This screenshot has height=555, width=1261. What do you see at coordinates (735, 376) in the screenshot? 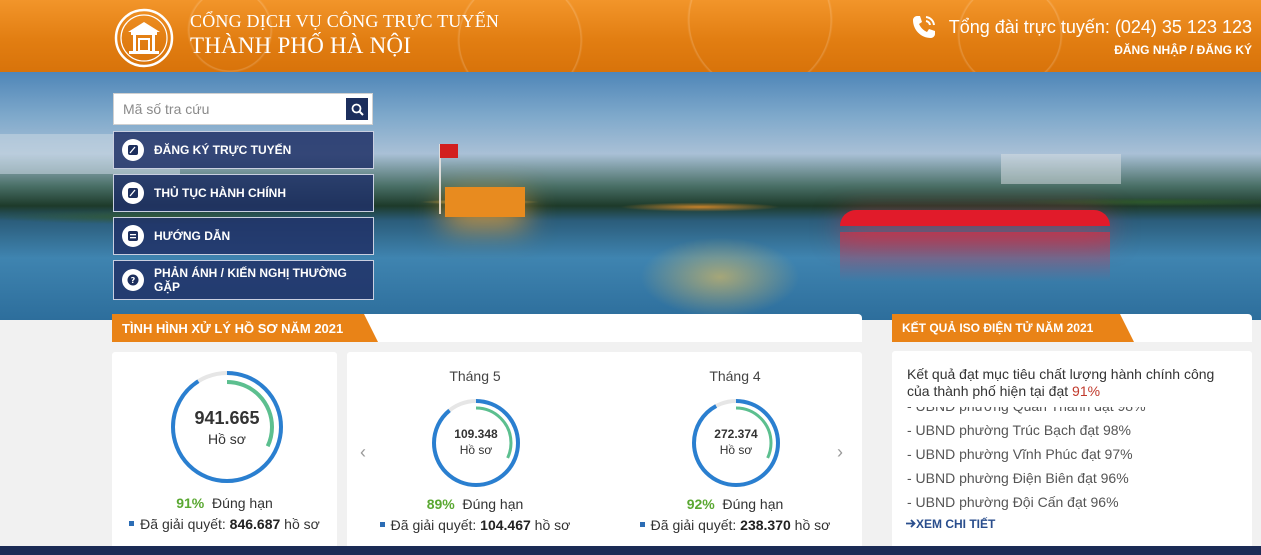
I see `month-title: Tháng 4` at bounding box center [735, 376].